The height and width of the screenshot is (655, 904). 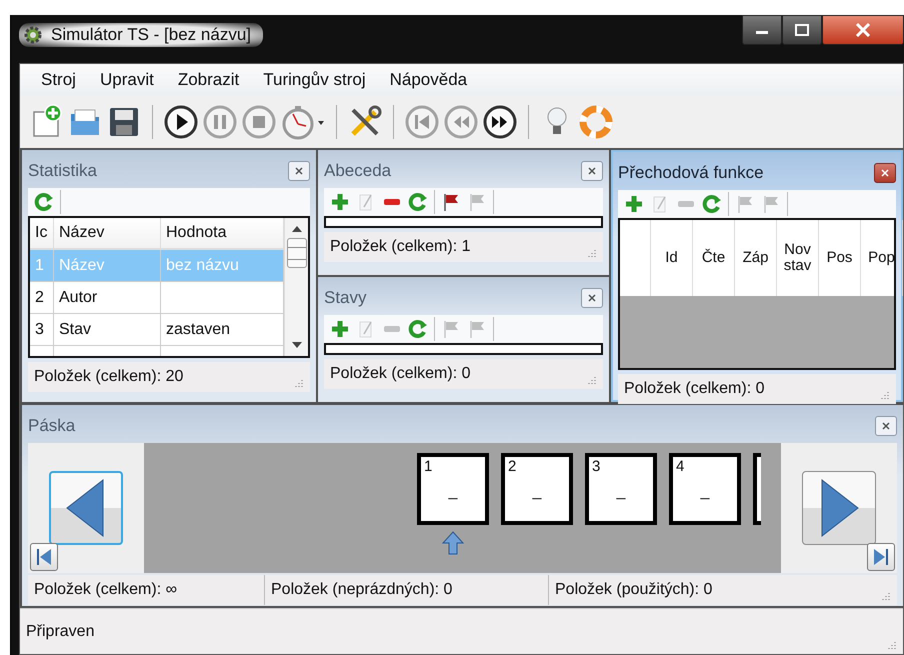 What do you see at coordinates (500, 122) in the screenshot?
I see `fast-forward-button` at bounding box center [500, 122].